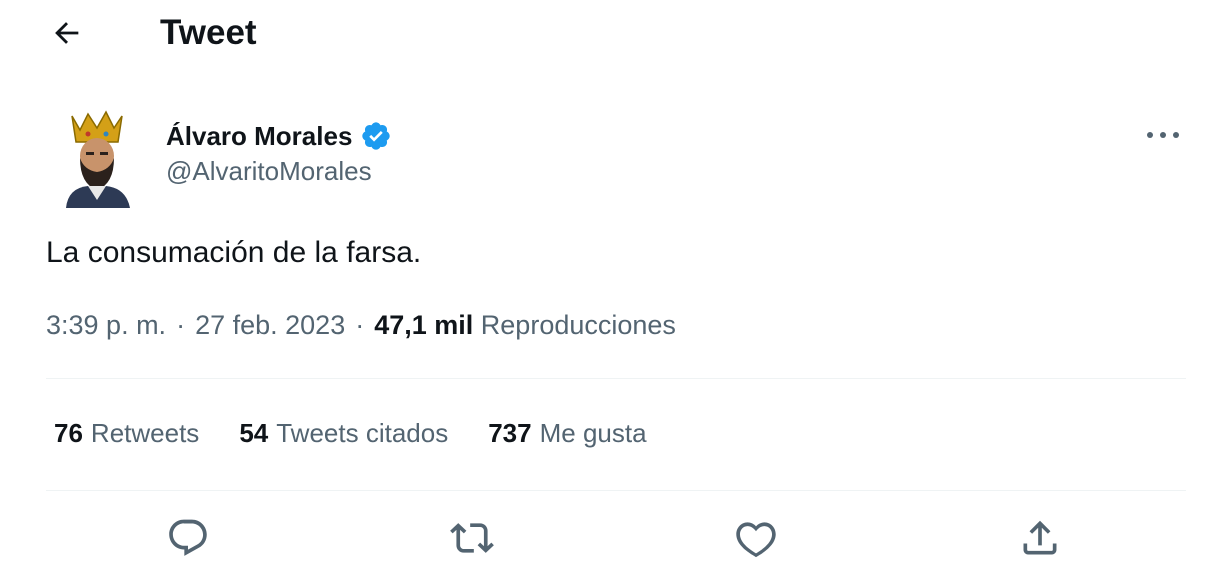  Describe the element at coordinates (756, 538) in the screenshot. I see `like-icon` at that location.